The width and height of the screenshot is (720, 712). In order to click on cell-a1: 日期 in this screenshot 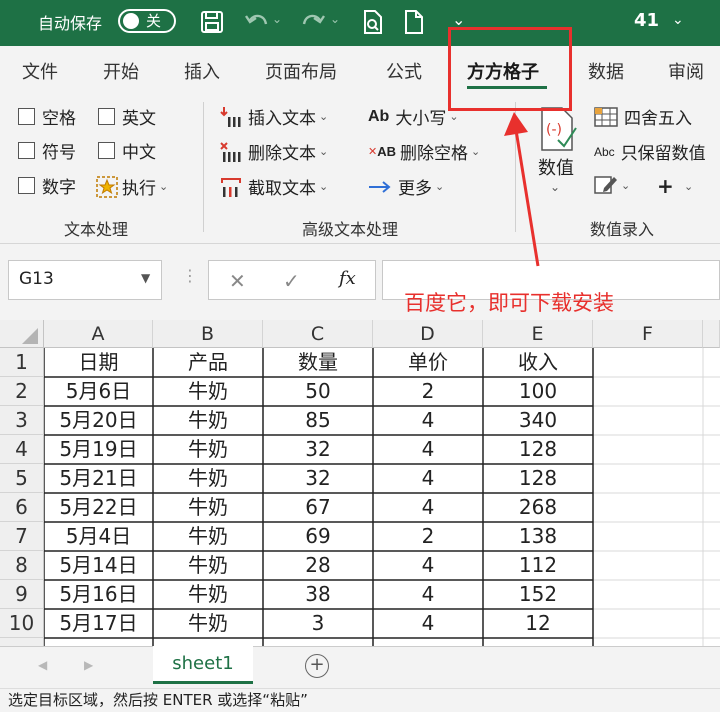, I will do `click(98, 362)`.